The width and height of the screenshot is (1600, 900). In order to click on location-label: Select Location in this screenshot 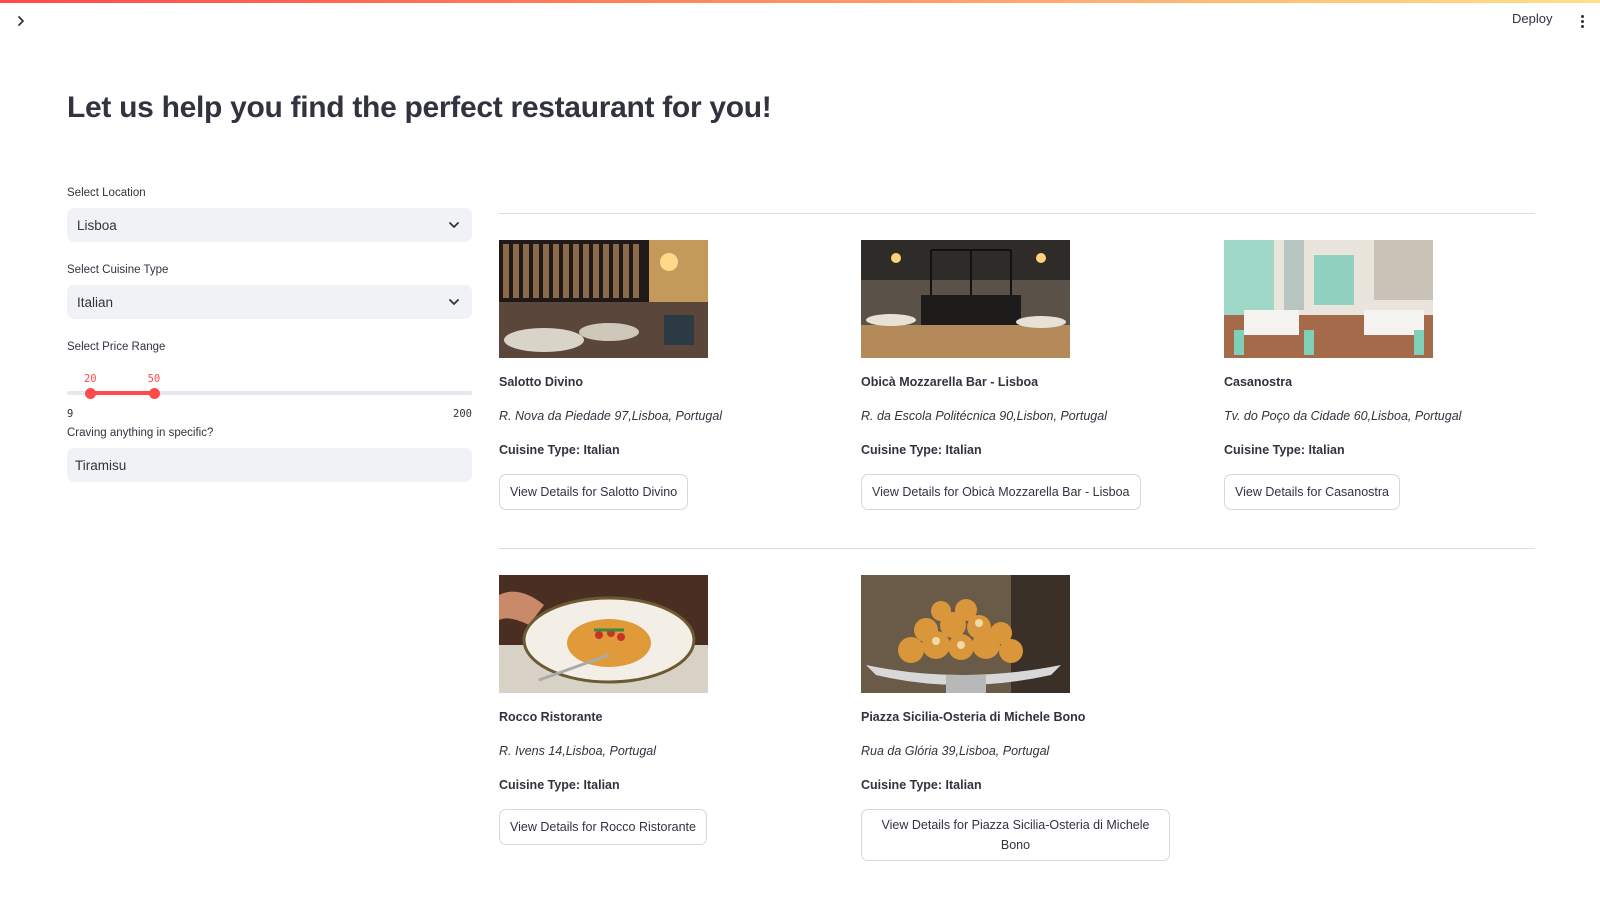, I will do `click(106, 193)`.